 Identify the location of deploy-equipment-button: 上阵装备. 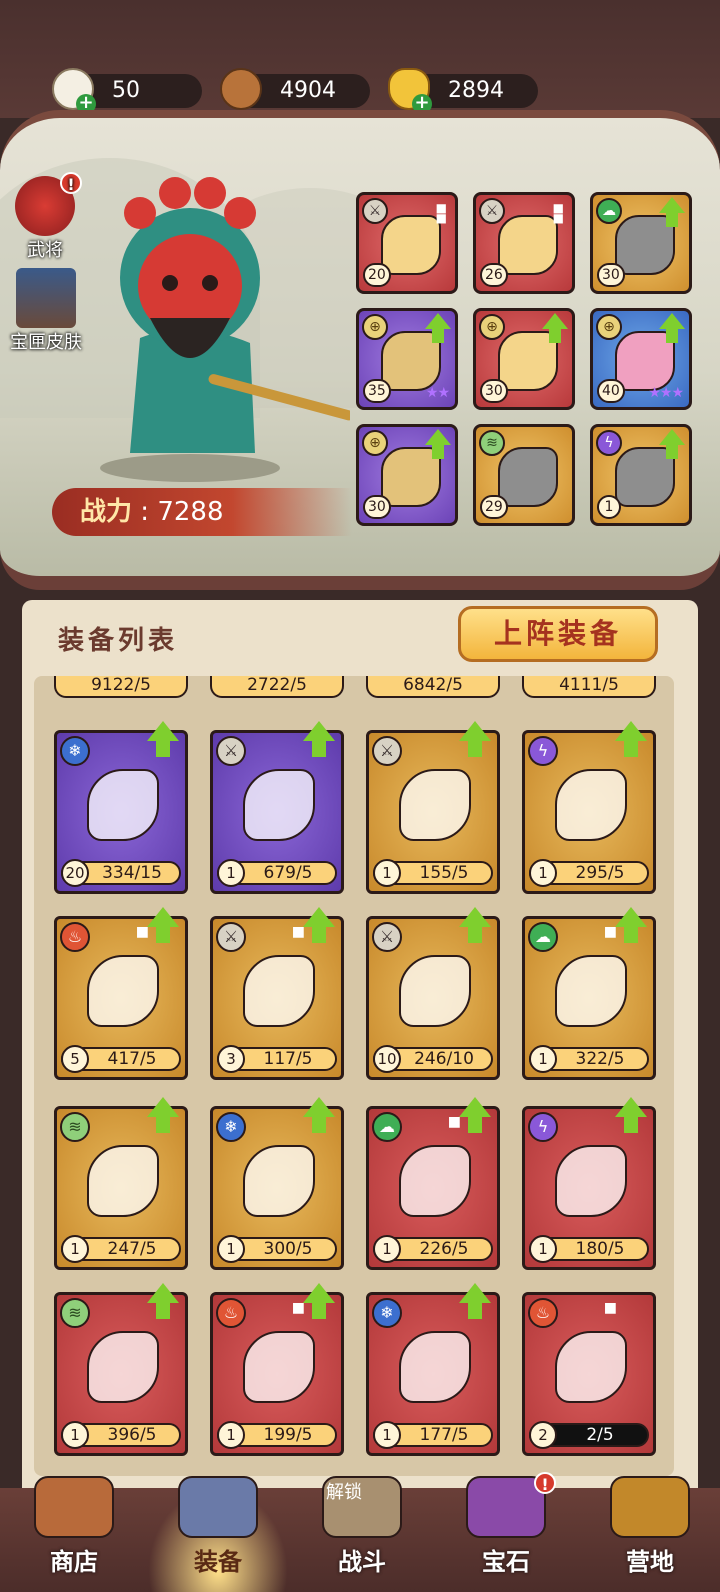
(558, 634).